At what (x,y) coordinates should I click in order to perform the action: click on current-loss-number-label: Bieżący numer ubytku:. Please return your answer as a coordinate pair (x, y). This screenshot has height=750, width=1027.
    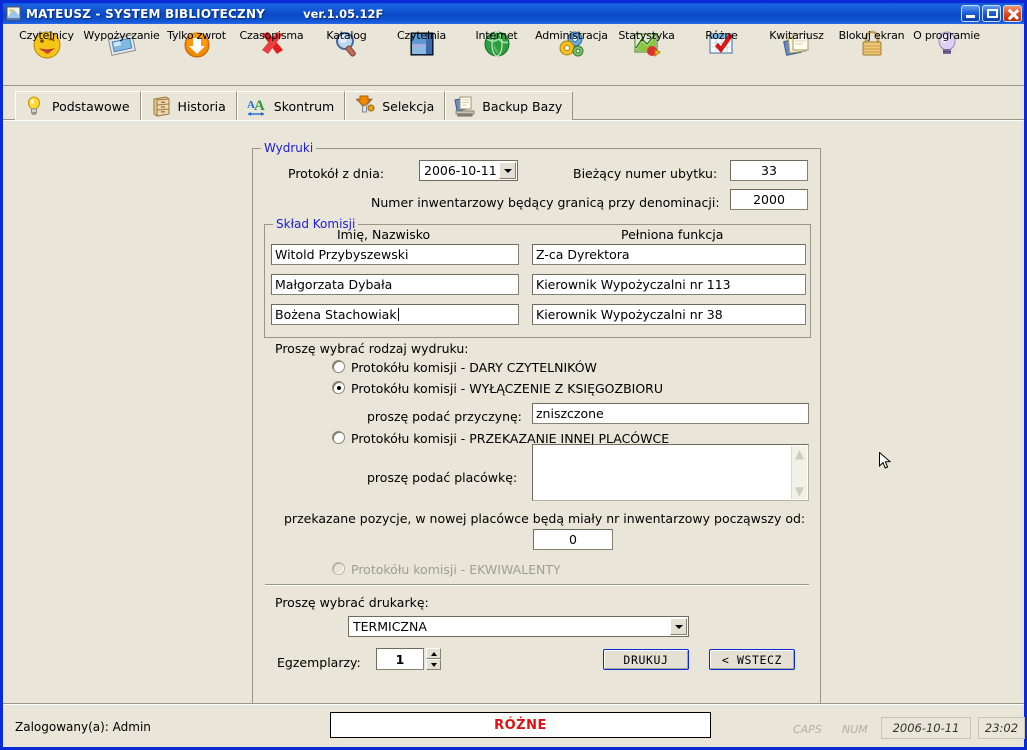
    Looking at the image, I should click on (645, 173).